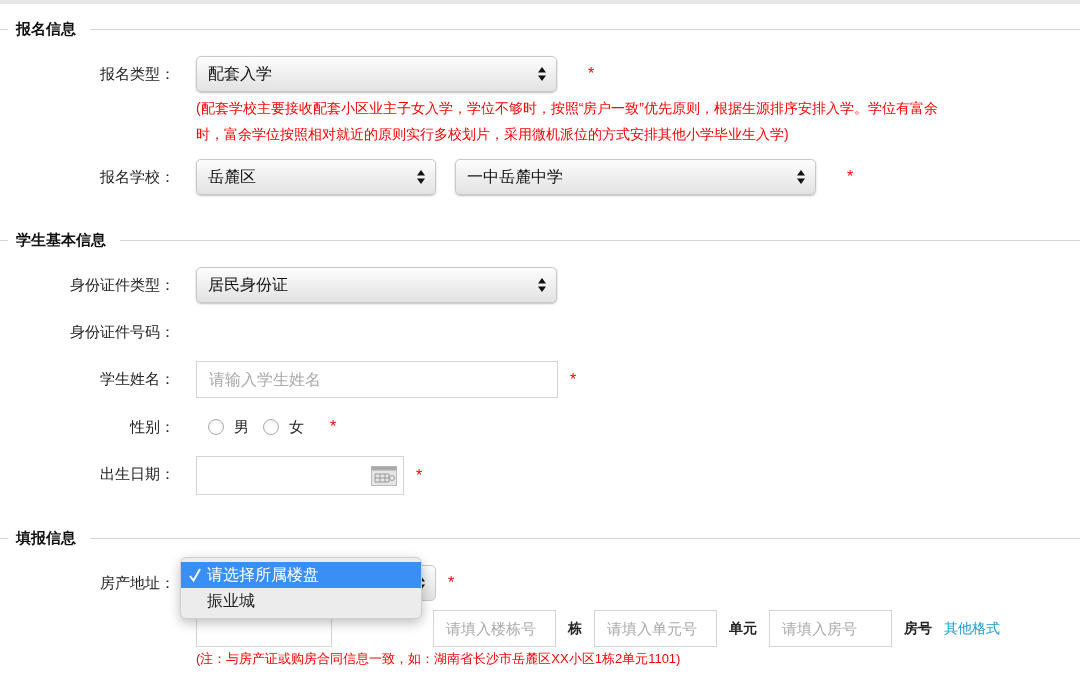 Image resolution: width=1080 pixels, height=682 pixels. Describe the element at coordinates (45, 537) in the screenshot. I see `section-heading: 填报信息` at that location.